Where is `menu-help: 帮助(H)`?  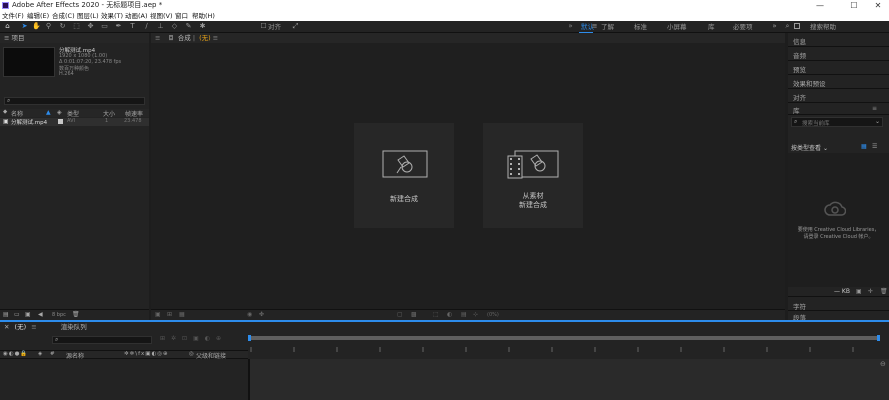
menu-help: 帮助(H) is located at coordinates (203, 16).